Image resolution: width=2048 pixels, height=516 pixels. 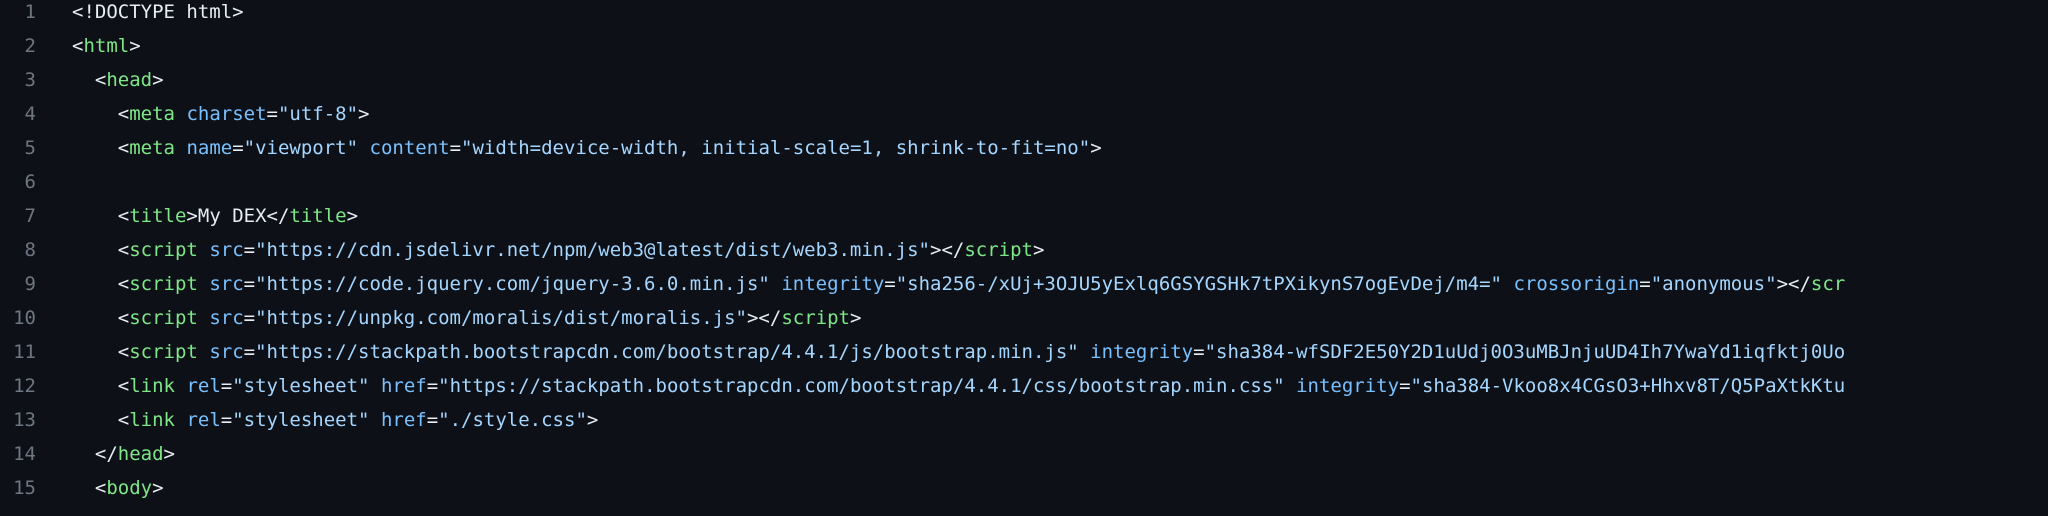 I want to click on line-number: 8, so click(x=30, y=250).